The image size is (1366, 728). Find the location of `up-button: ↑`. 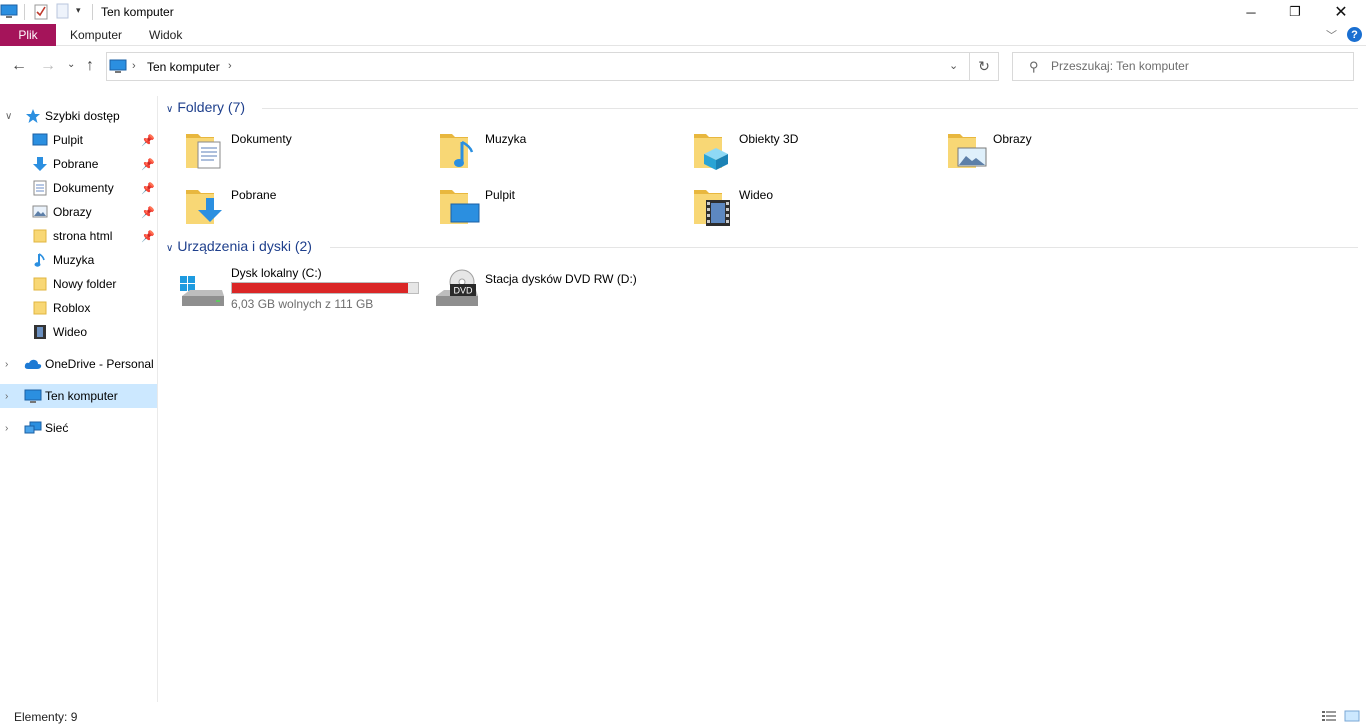

up-button: ↑ is located at coordinates (90, 66).